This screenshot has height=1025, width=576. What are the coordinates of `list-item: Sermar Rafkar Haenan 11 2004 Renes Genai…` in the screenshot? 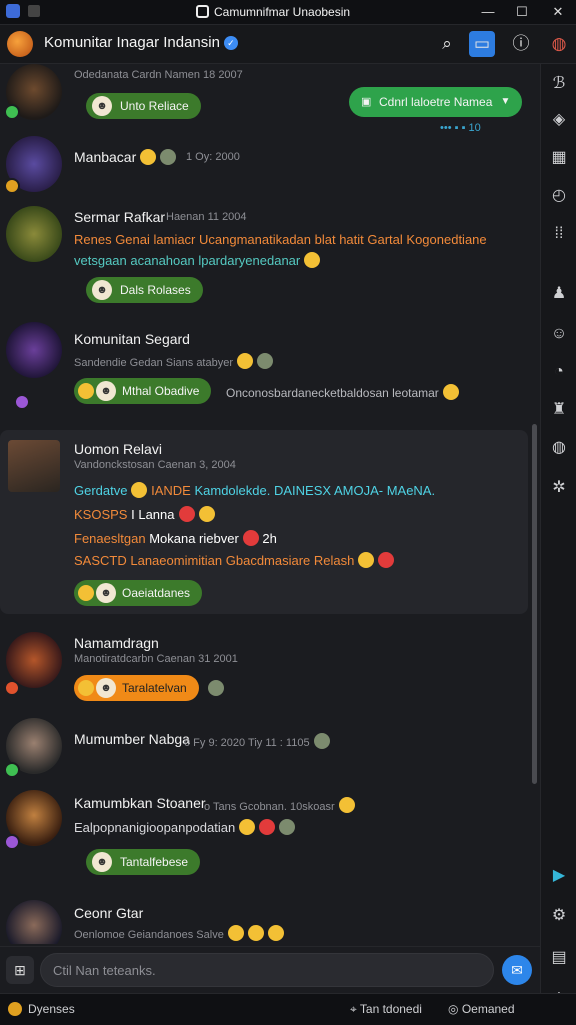 It's located at (264, 253).